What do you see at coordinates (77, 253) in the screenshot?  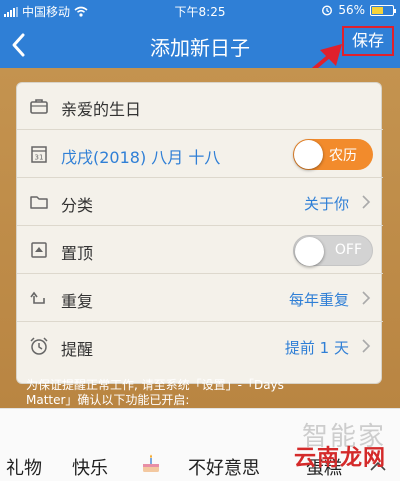 I see `pin-top-label: 置顶` at bounding box center [77, 253].